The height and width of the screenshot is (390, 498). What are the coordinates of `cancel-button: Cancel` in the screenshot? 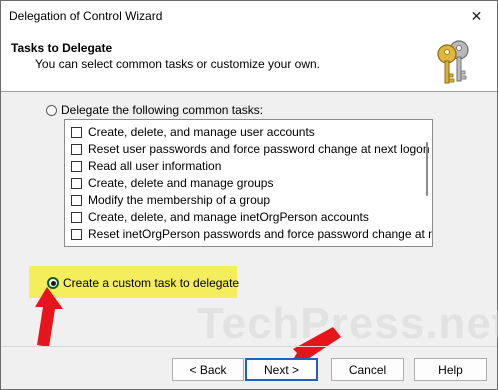 It's located at (367, 369).